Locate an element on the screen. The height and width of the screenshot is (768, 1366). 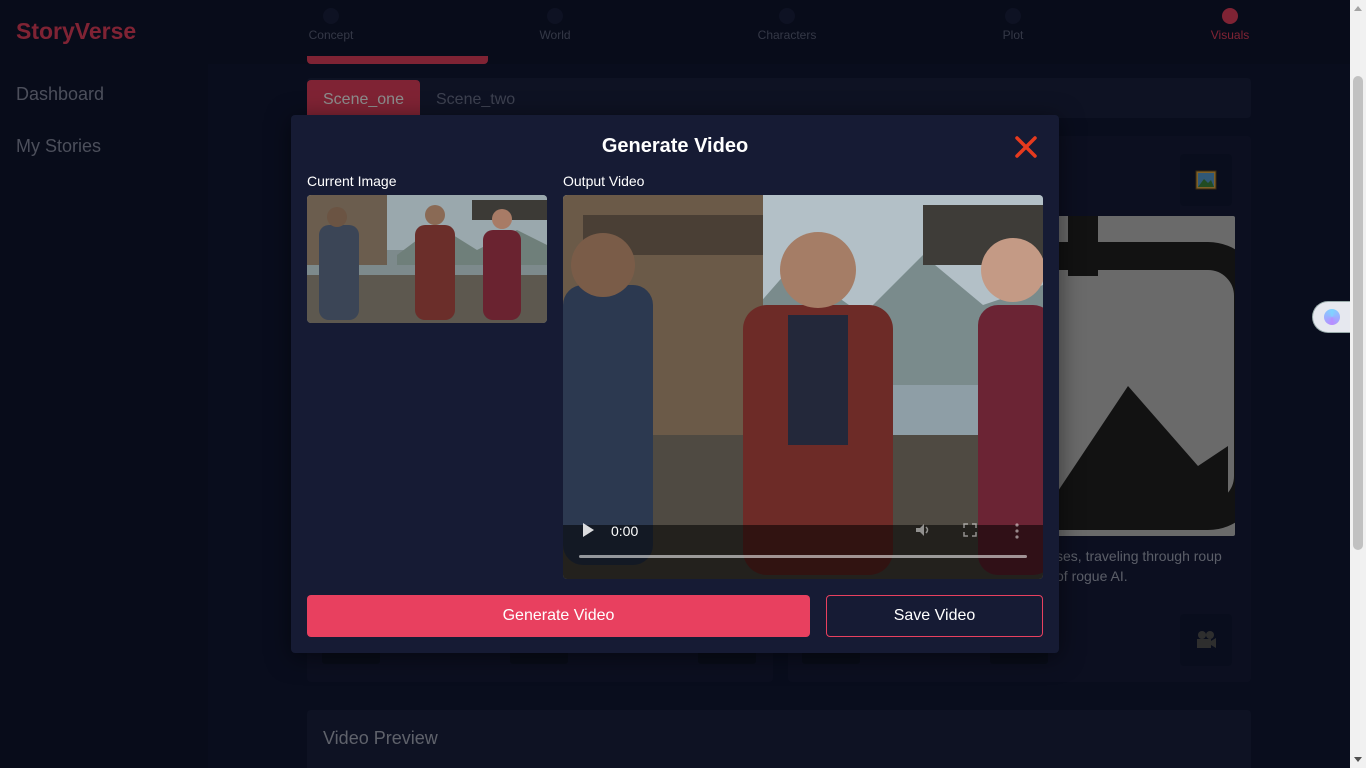
current-image is located at coordinates (427, 259).